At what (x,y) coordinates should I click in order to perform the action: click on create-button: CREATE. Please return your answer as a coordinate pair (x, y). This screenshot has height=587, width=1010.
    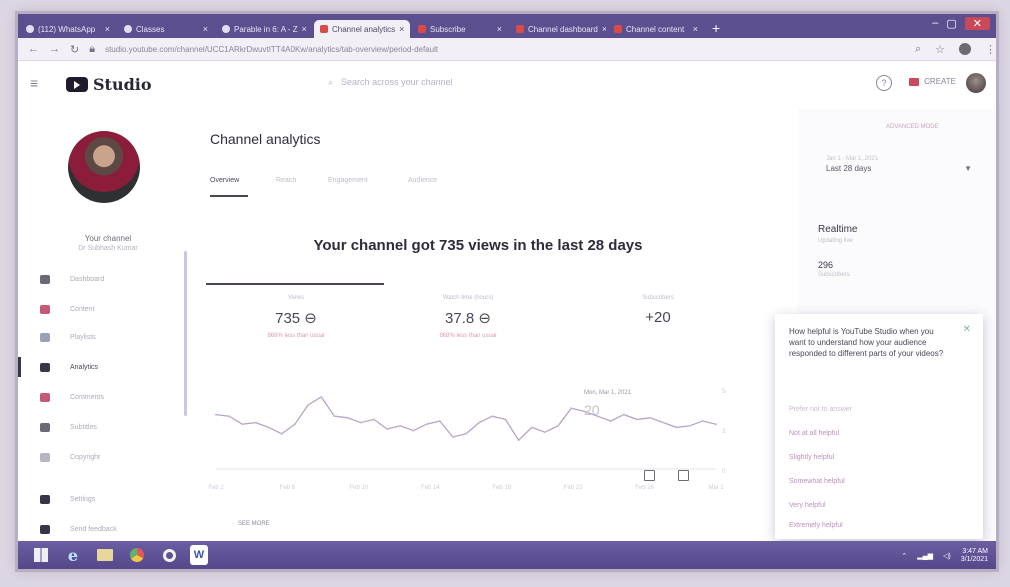
    Looking at the image, I should click on (932, 81).